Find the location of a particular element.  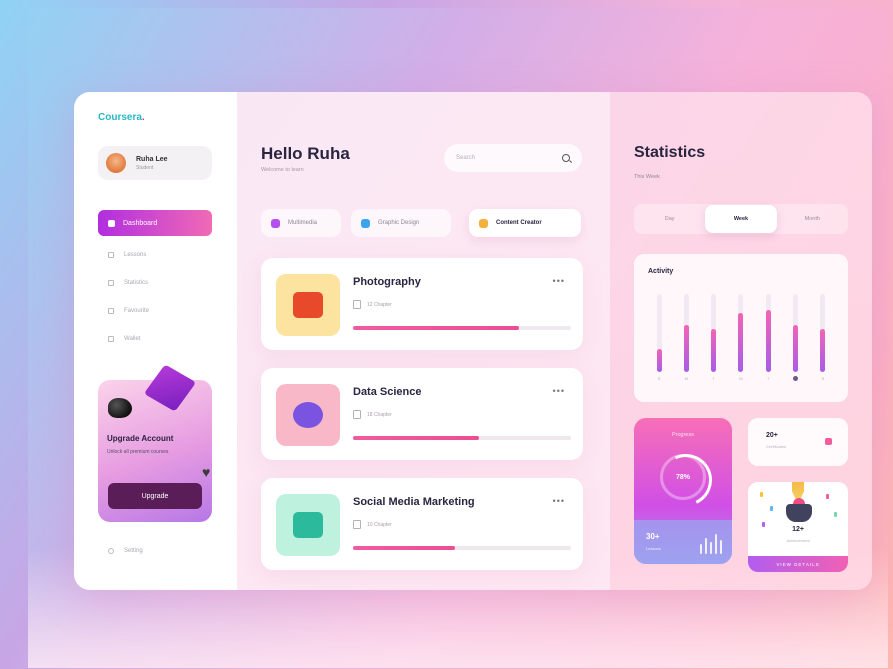

upgrade-title: Upgrade Account is located at coordinates (140, 438).